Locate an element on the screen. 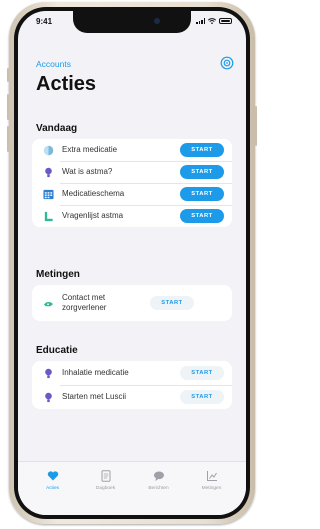 This screenshot has height=529, width=320. tab-label: Dagboek is located at coordinates (105, 488).